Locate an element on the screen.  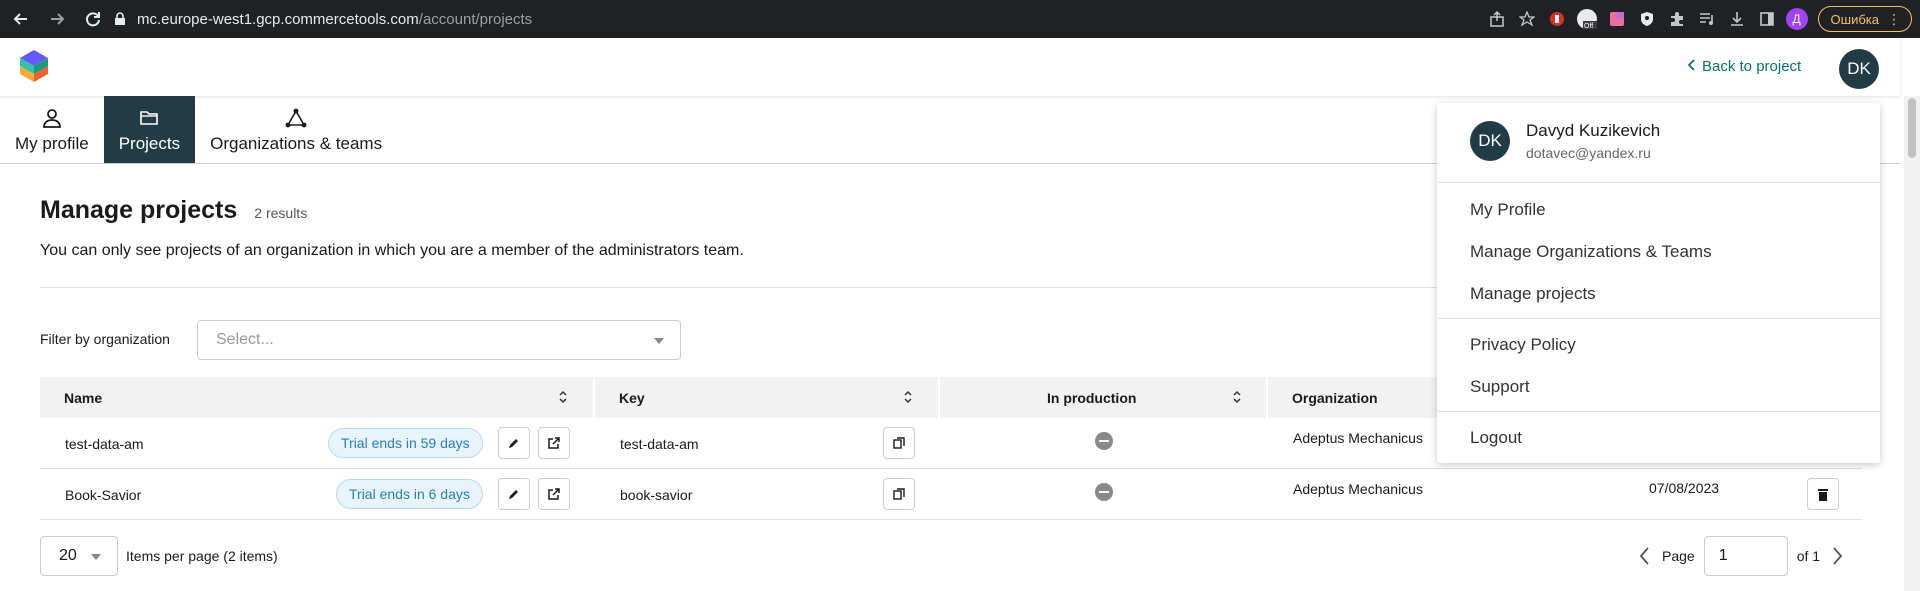
menu-item-manage-organizations: Manage Organizations & Teams is located at coordinates (1591, 252).